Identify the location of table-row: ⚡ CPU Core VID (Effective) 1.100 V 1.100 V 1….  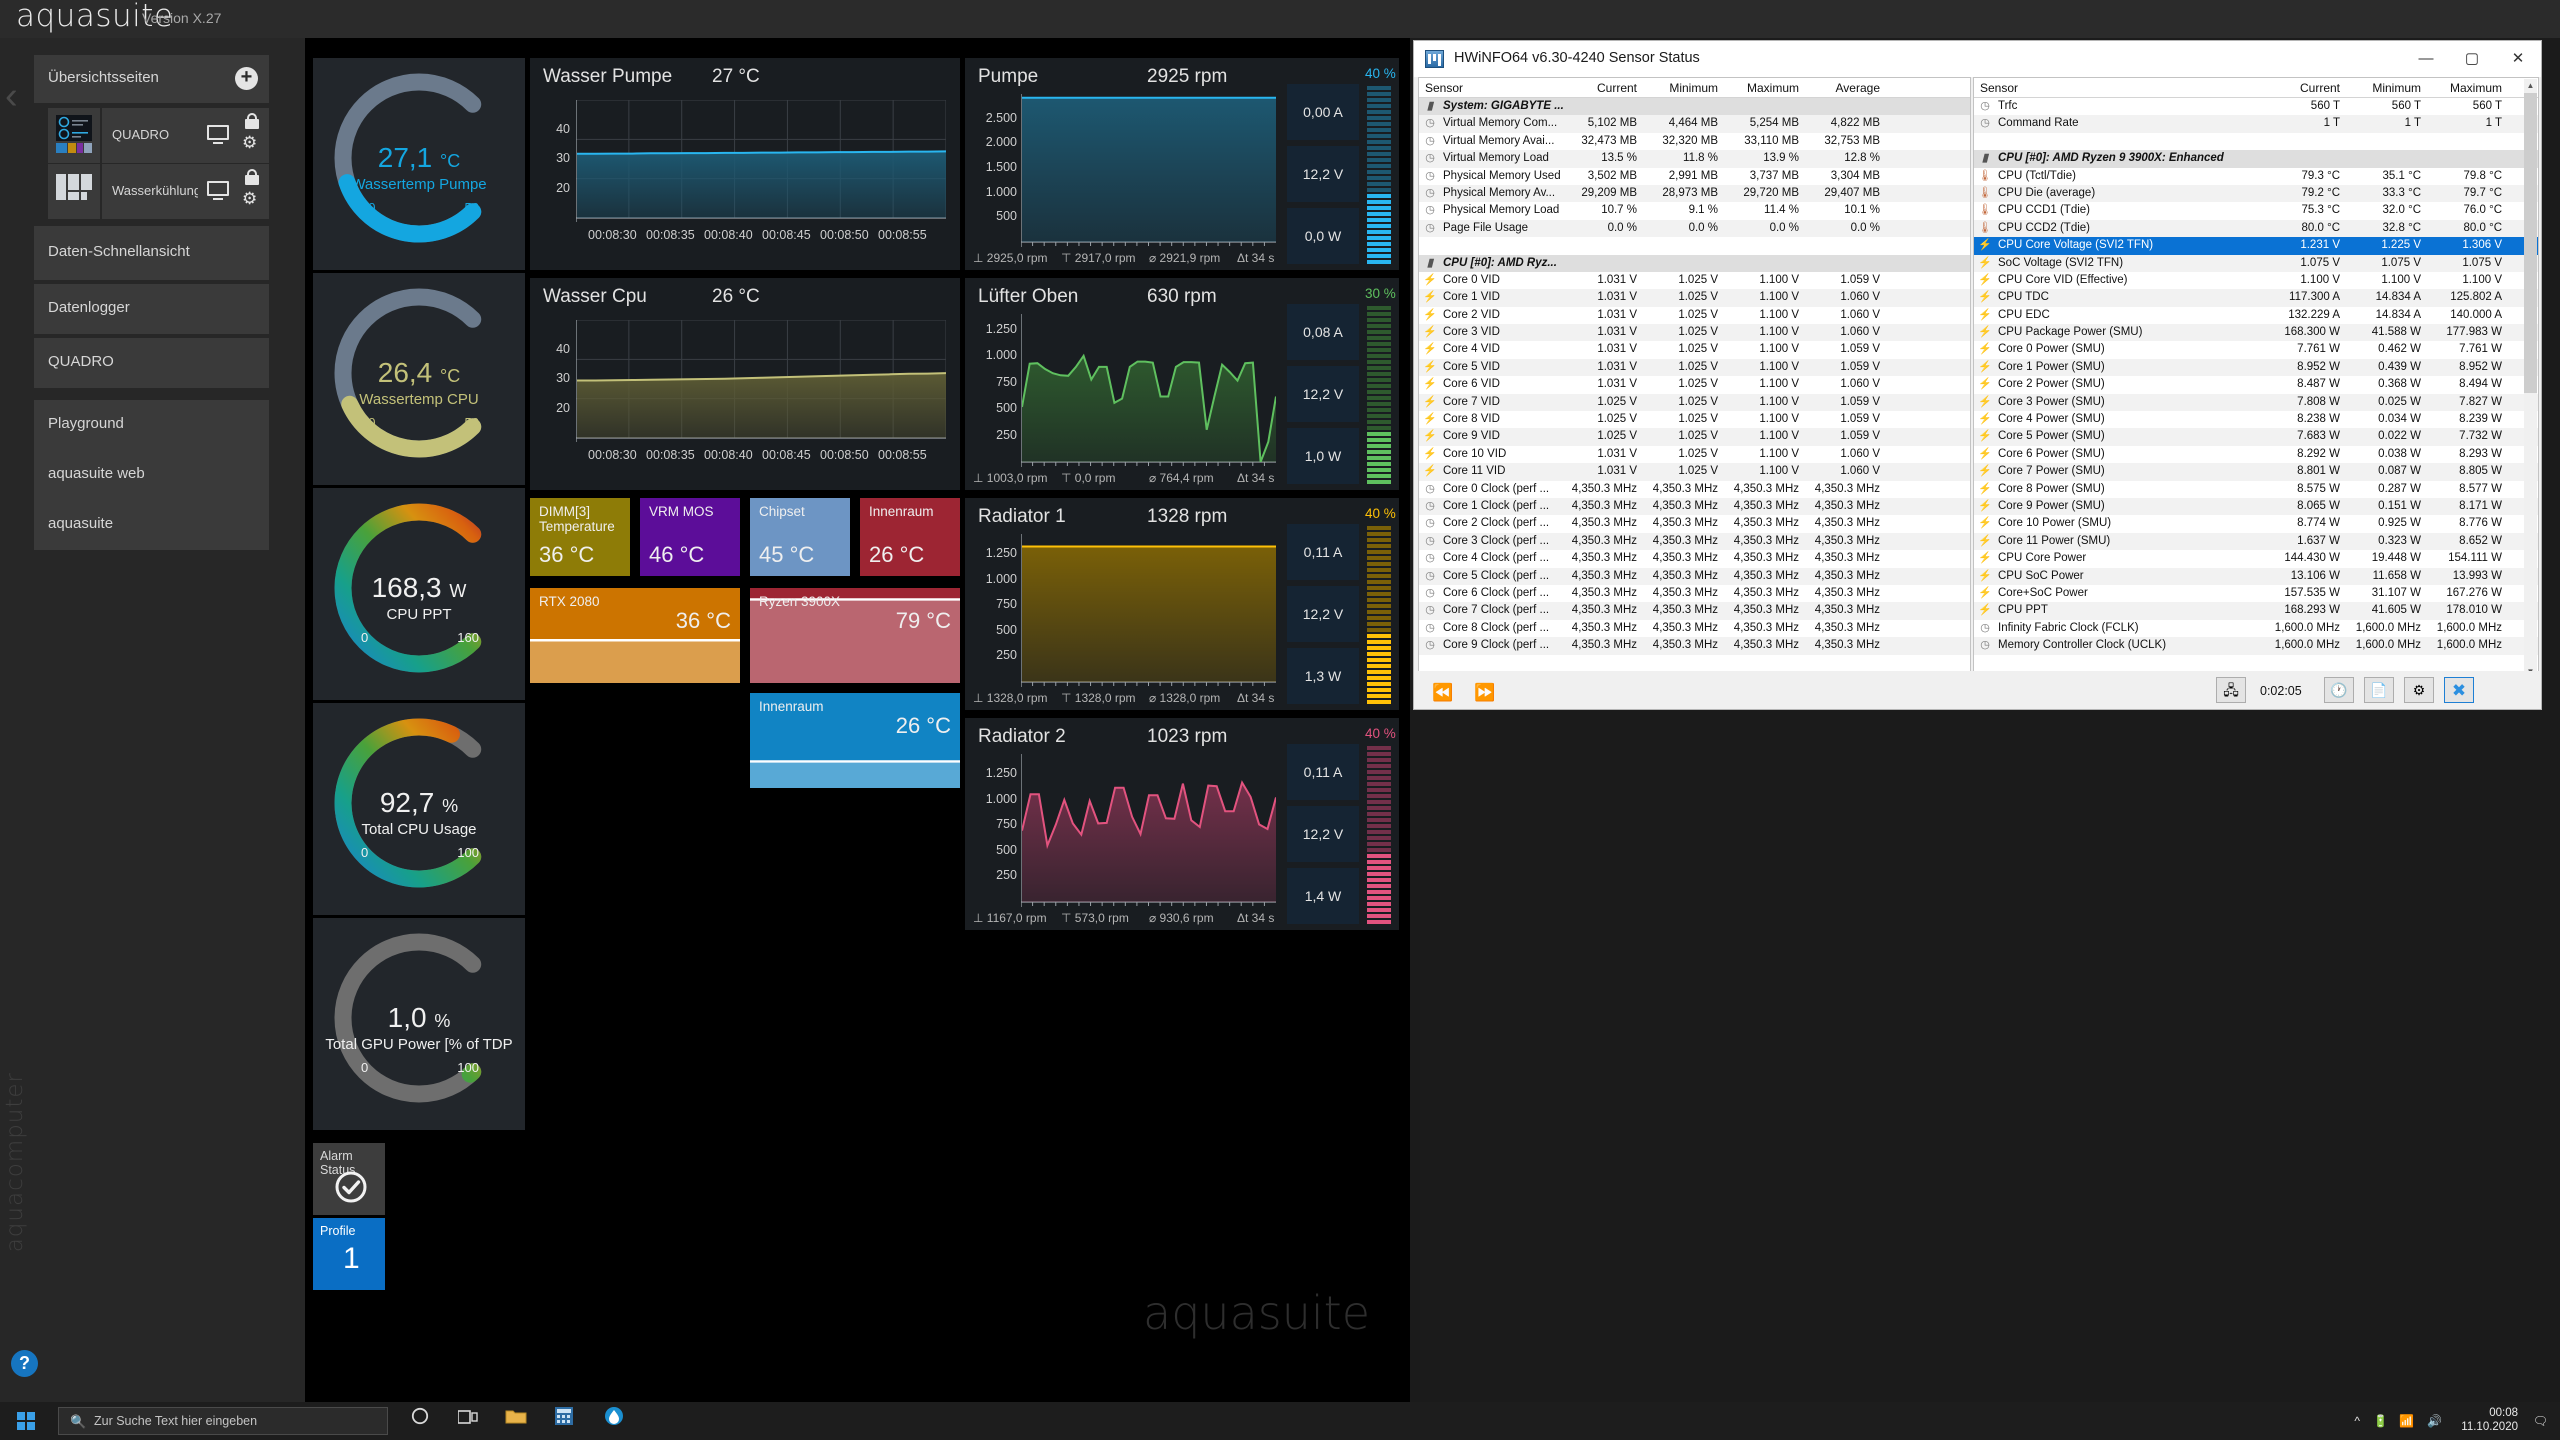
(2256, 280).